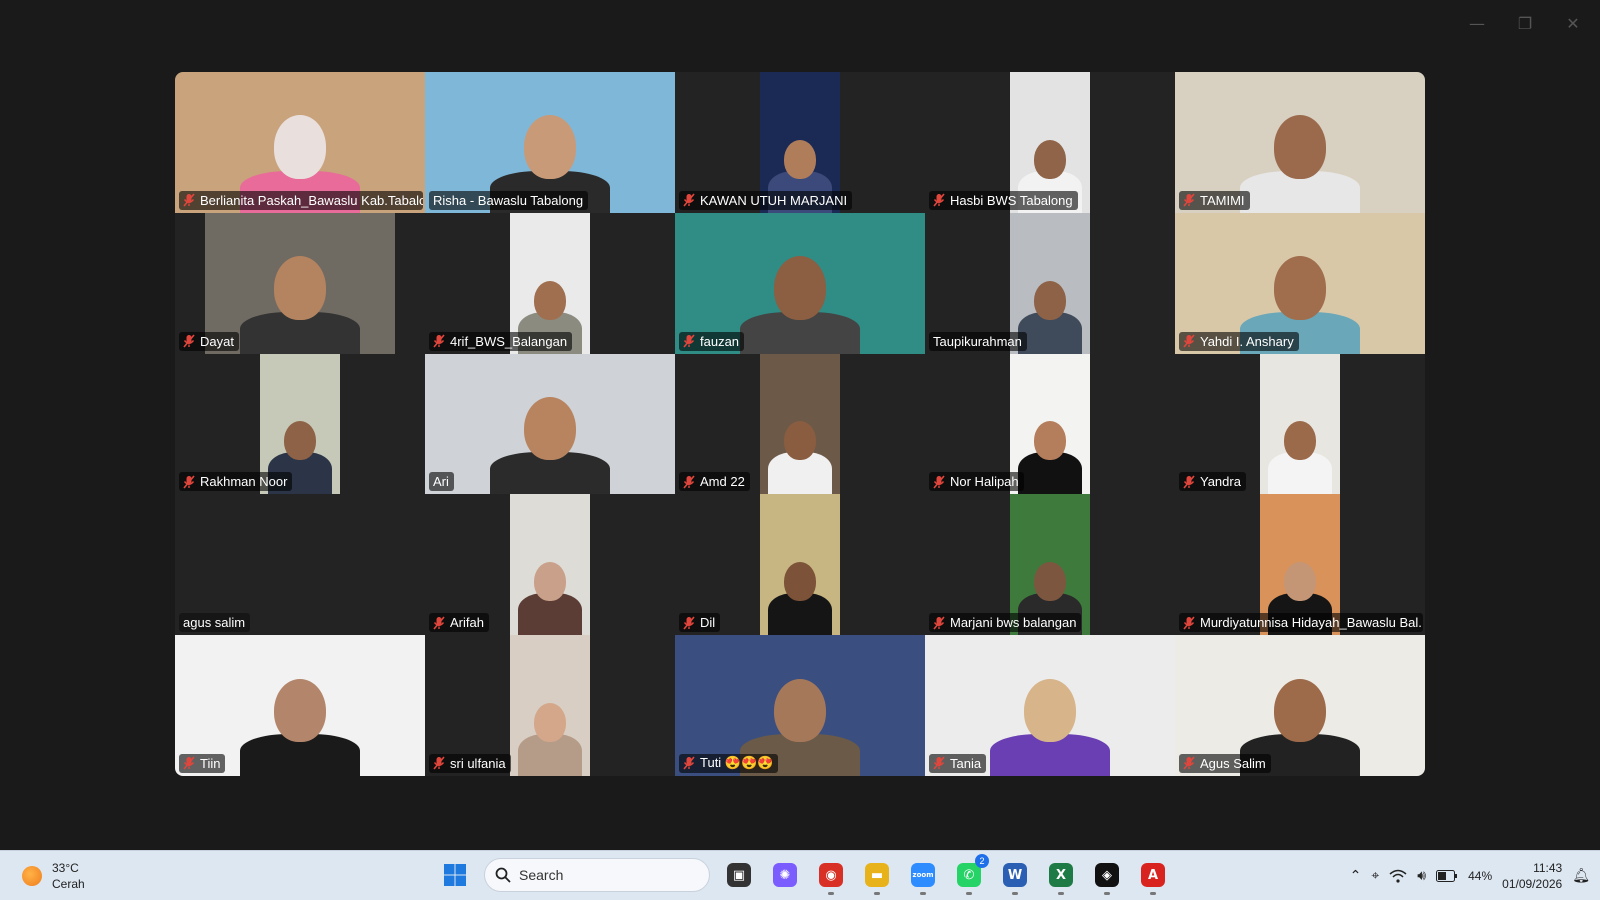 This screenshot has height=900, width=1600. What do you see at coordinates (300, 424) in the screenshot?
I see `participant-tile: Rakhman Noor` at bounding box center [300, 424].